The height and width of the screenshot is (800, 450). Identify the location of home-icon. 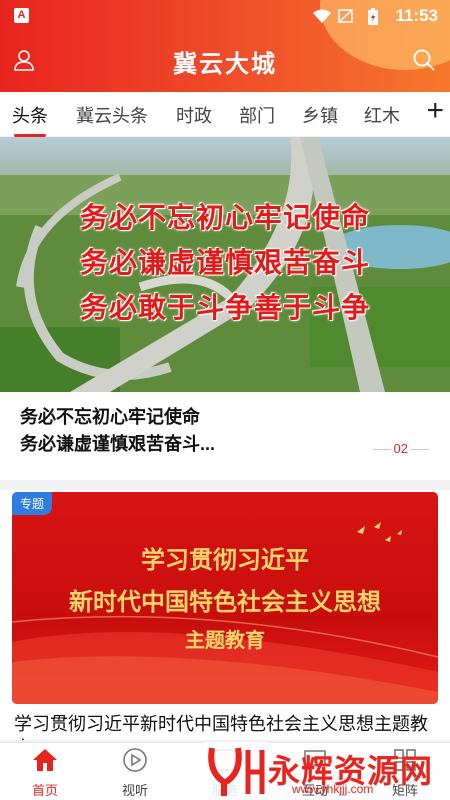
(45, 760).